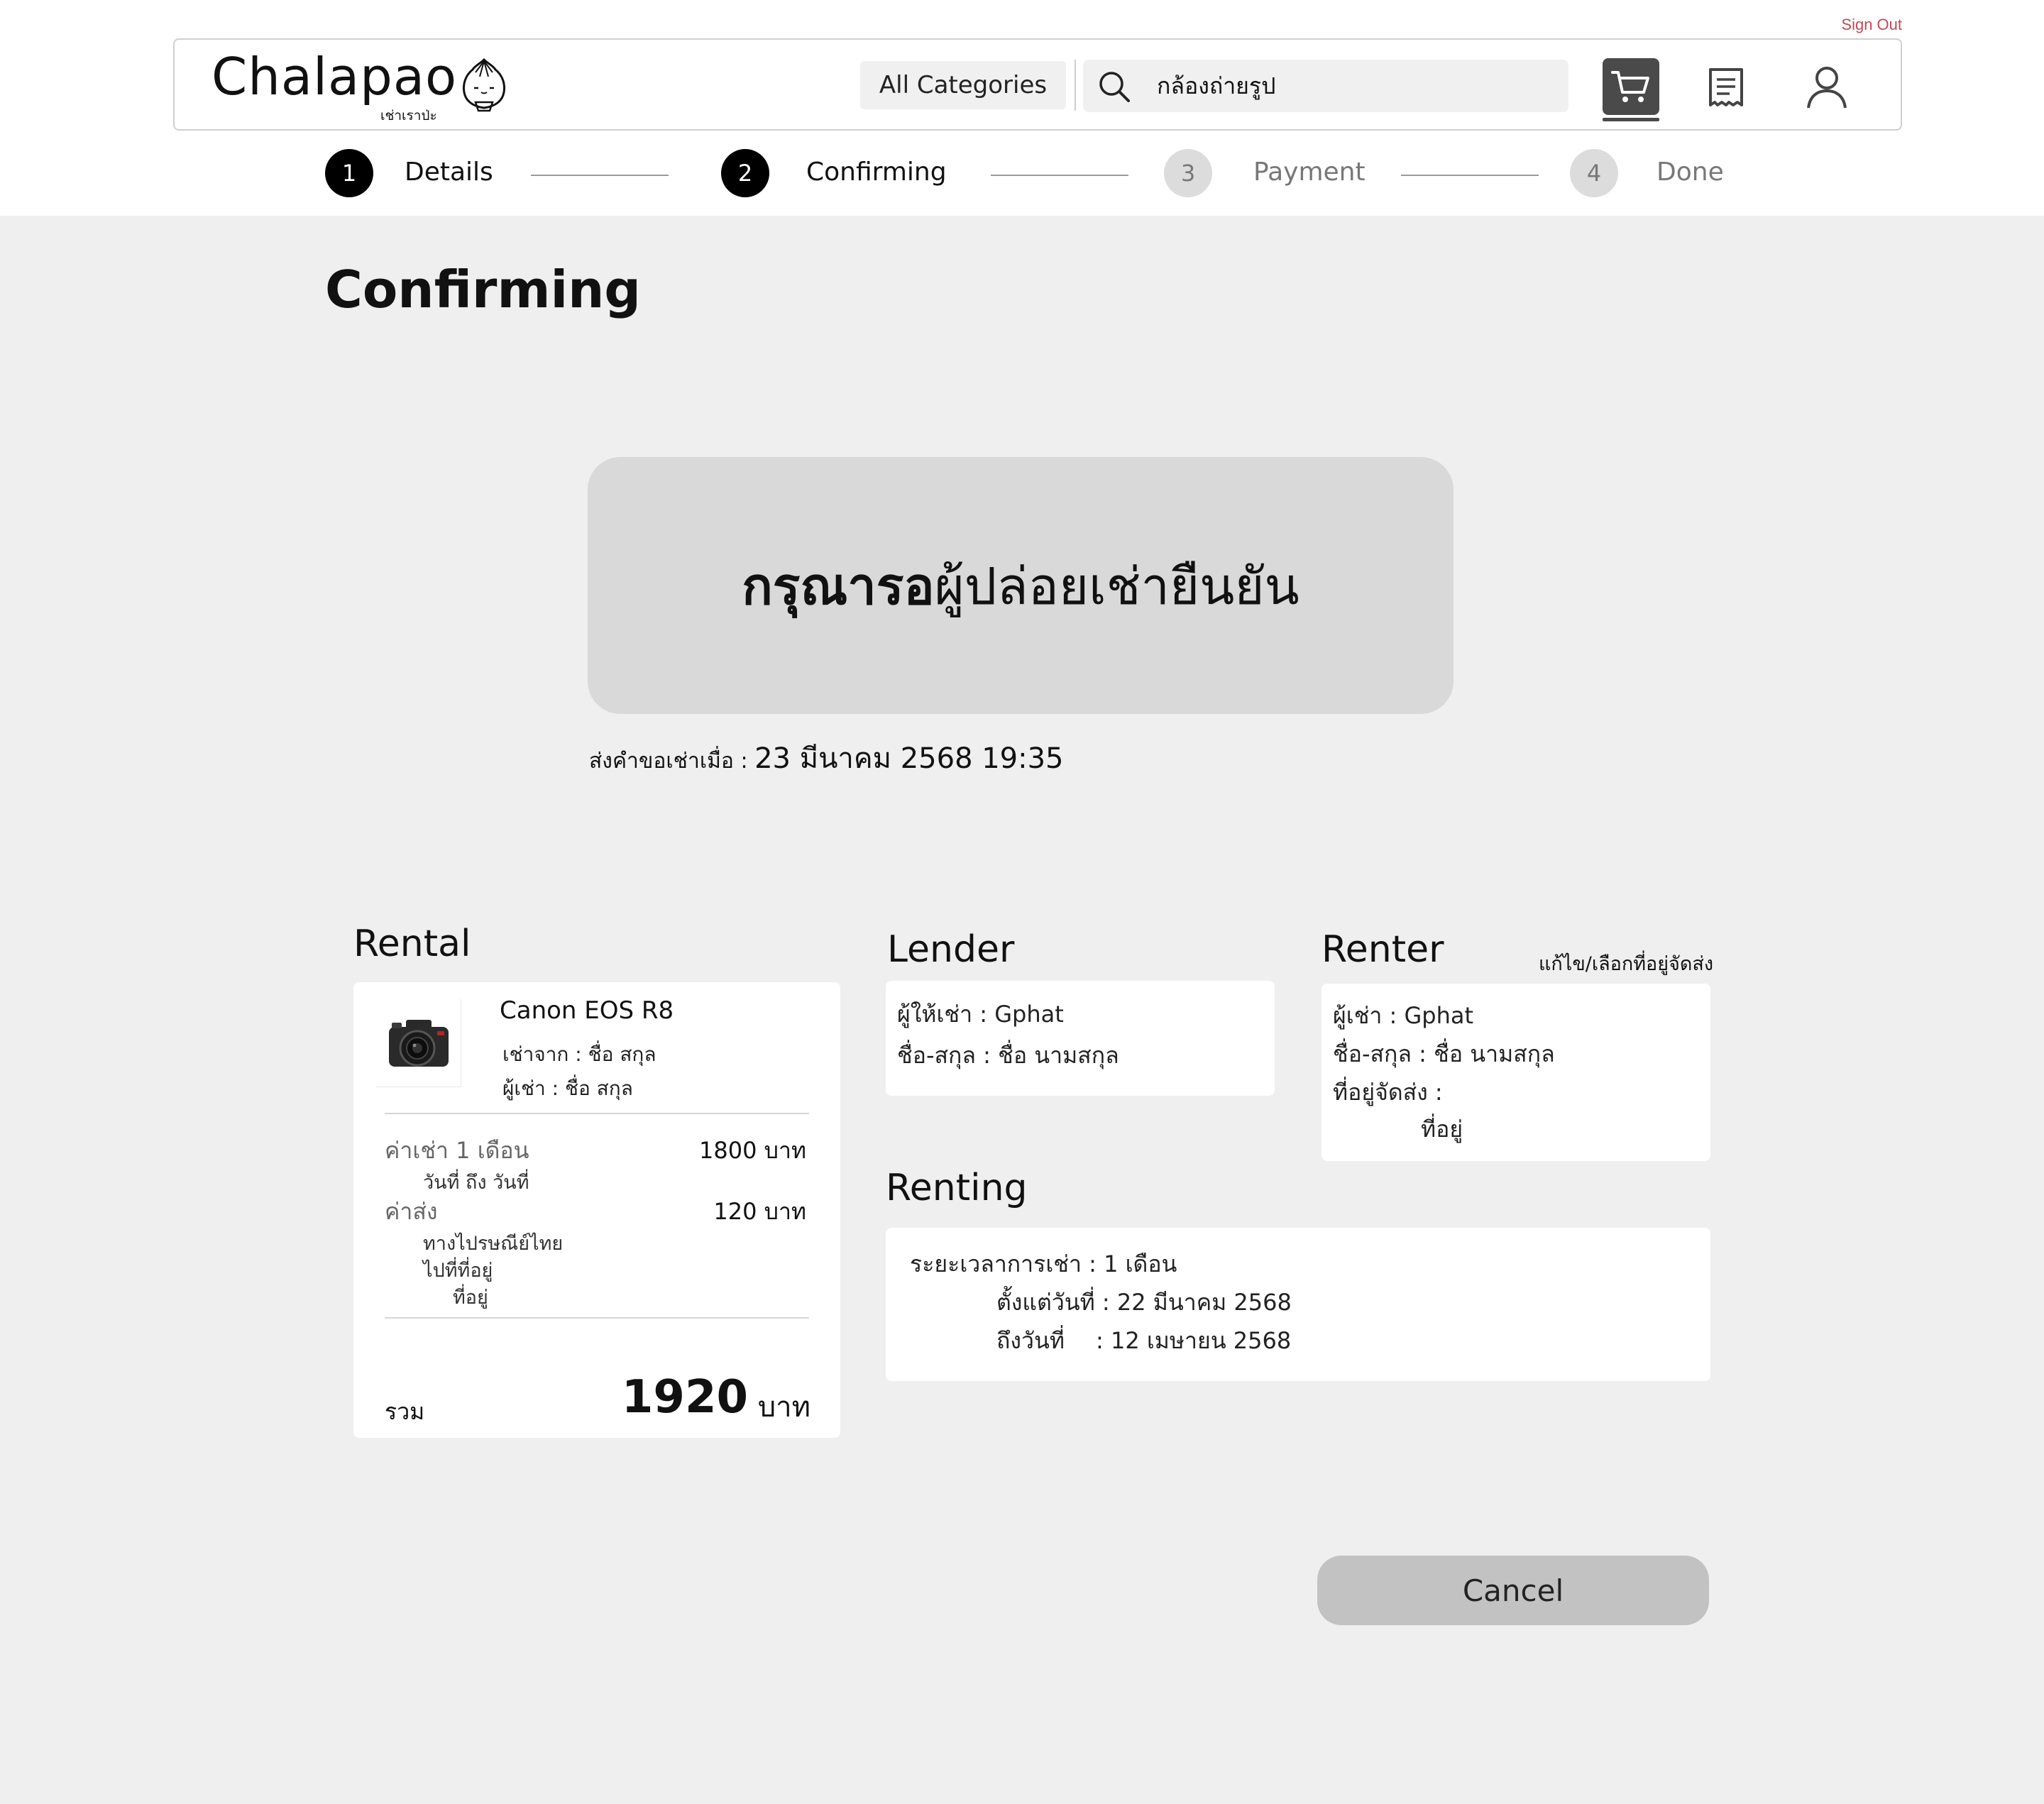 The image size is (2044, 1804). Describe the element at coordinates (1030, 1341) in the screenshot. I see `rent-end-label: ถึงวันที่` at that location.